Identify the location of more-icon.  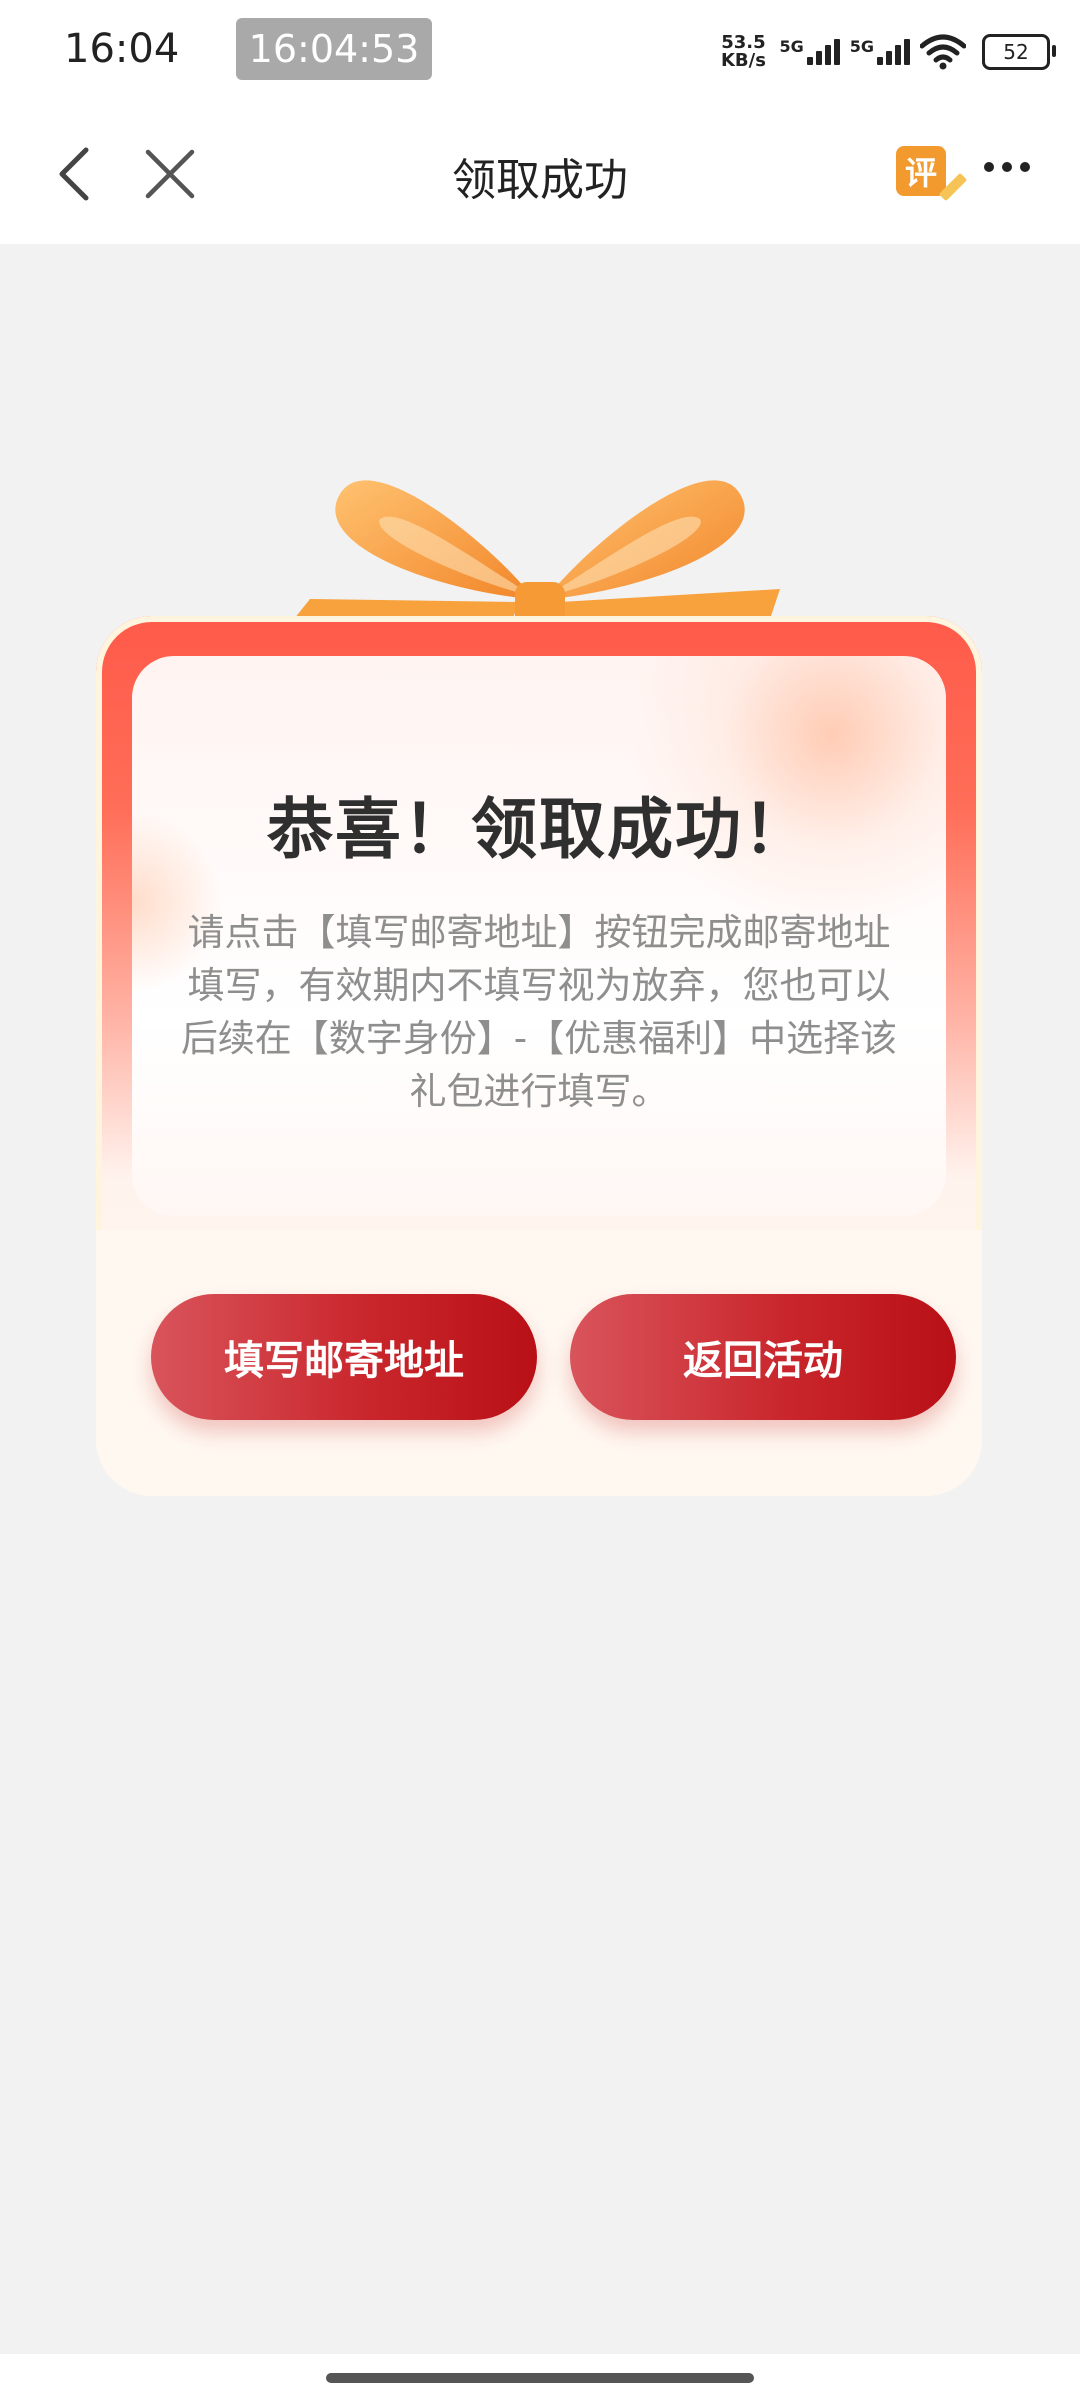
(1007, 167).